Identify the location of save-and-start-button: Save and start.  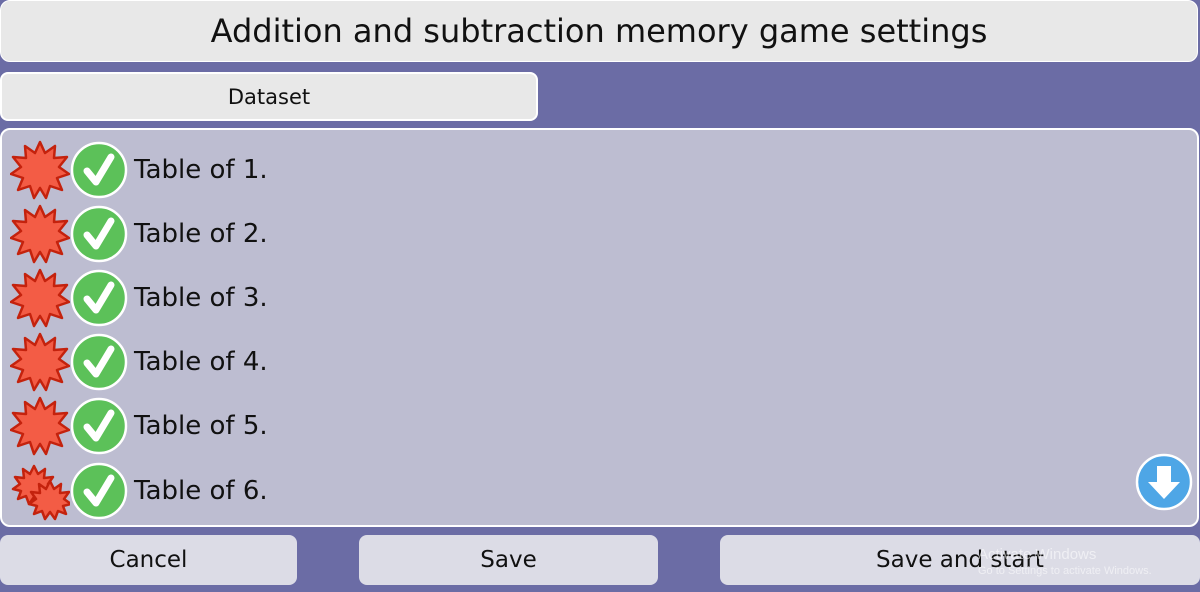
(960, 560).